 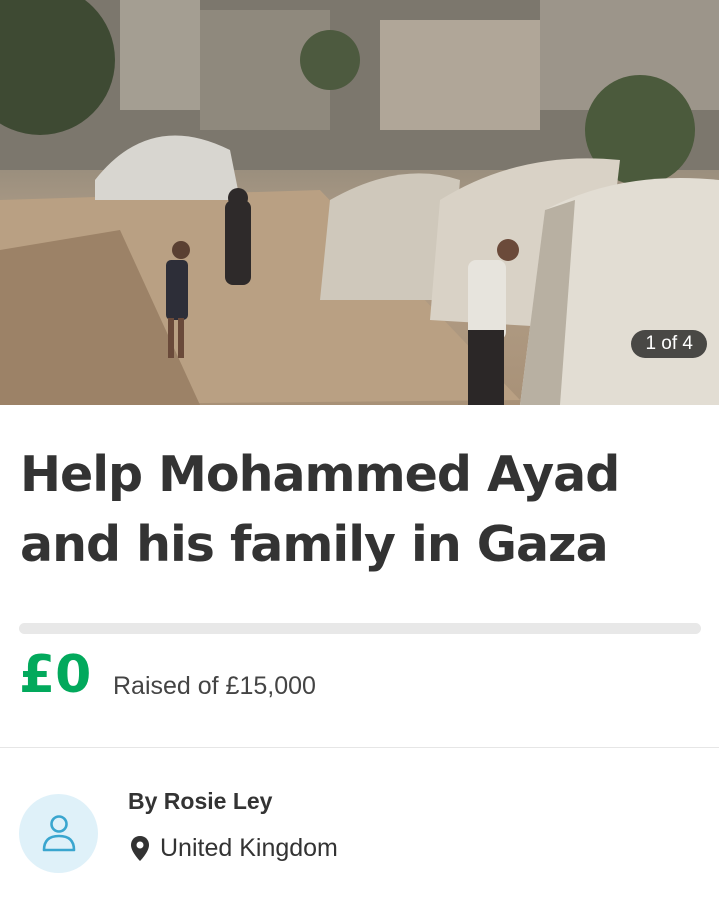 What do you see at coordinates (249, 848) in the screenshot?
I see `location-label: United Kingdom` at bounding box center [249, 848].